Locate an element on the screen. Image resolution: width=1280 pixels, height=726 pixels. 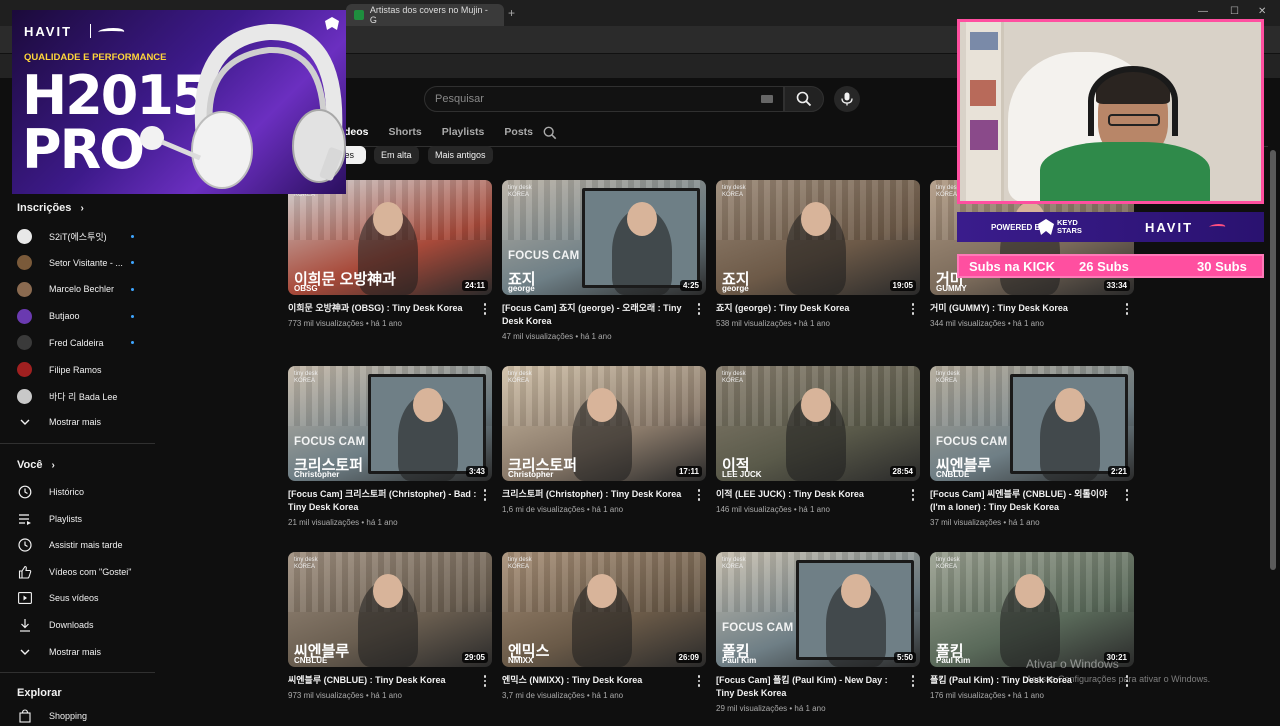
sidebar-item-shopping: Shopping is located at coordinates (84, 716).